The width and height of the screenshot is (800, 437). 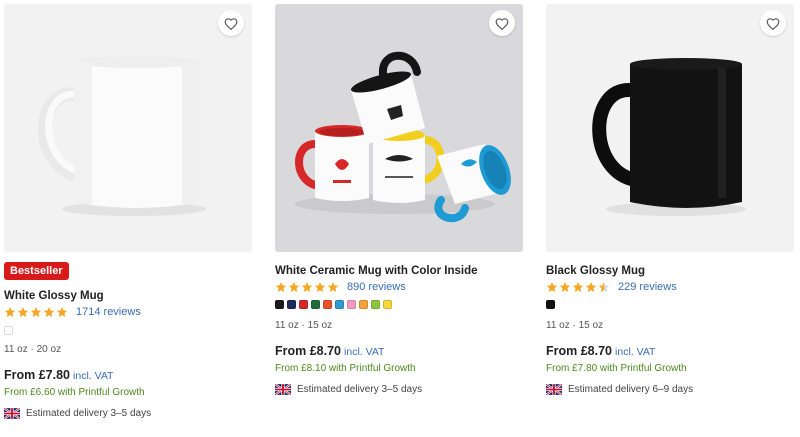 What do you see at coordinates (72, 312) in the screenshot?
I see `rating: 1714 reviews` at bounding box center [72, 312].